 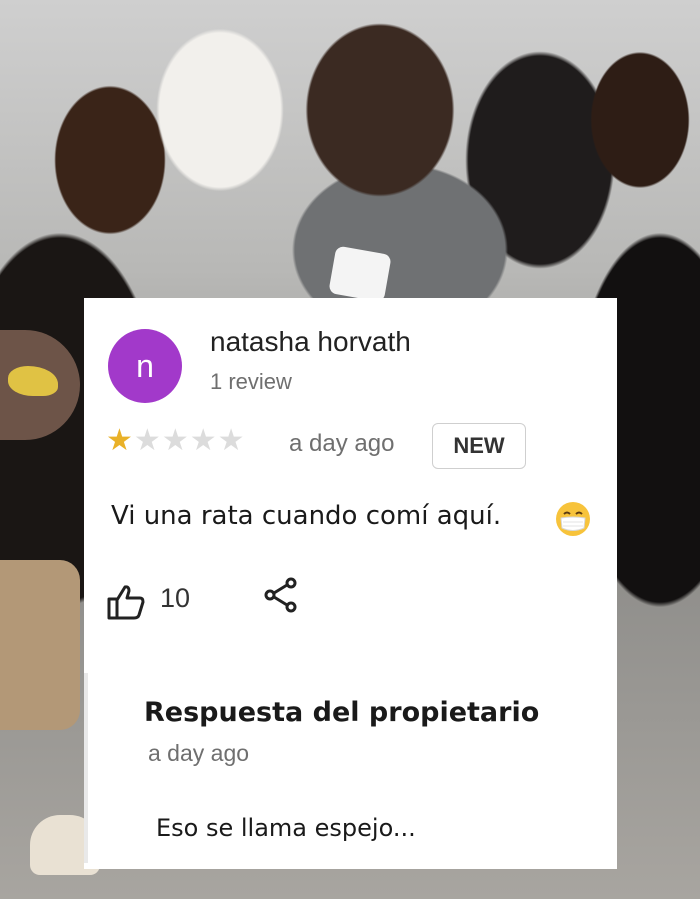 What do you see at coordinates (251, 381) in the screenshot?
I see `review-count: 1 review` at bounding box center [251, 381].